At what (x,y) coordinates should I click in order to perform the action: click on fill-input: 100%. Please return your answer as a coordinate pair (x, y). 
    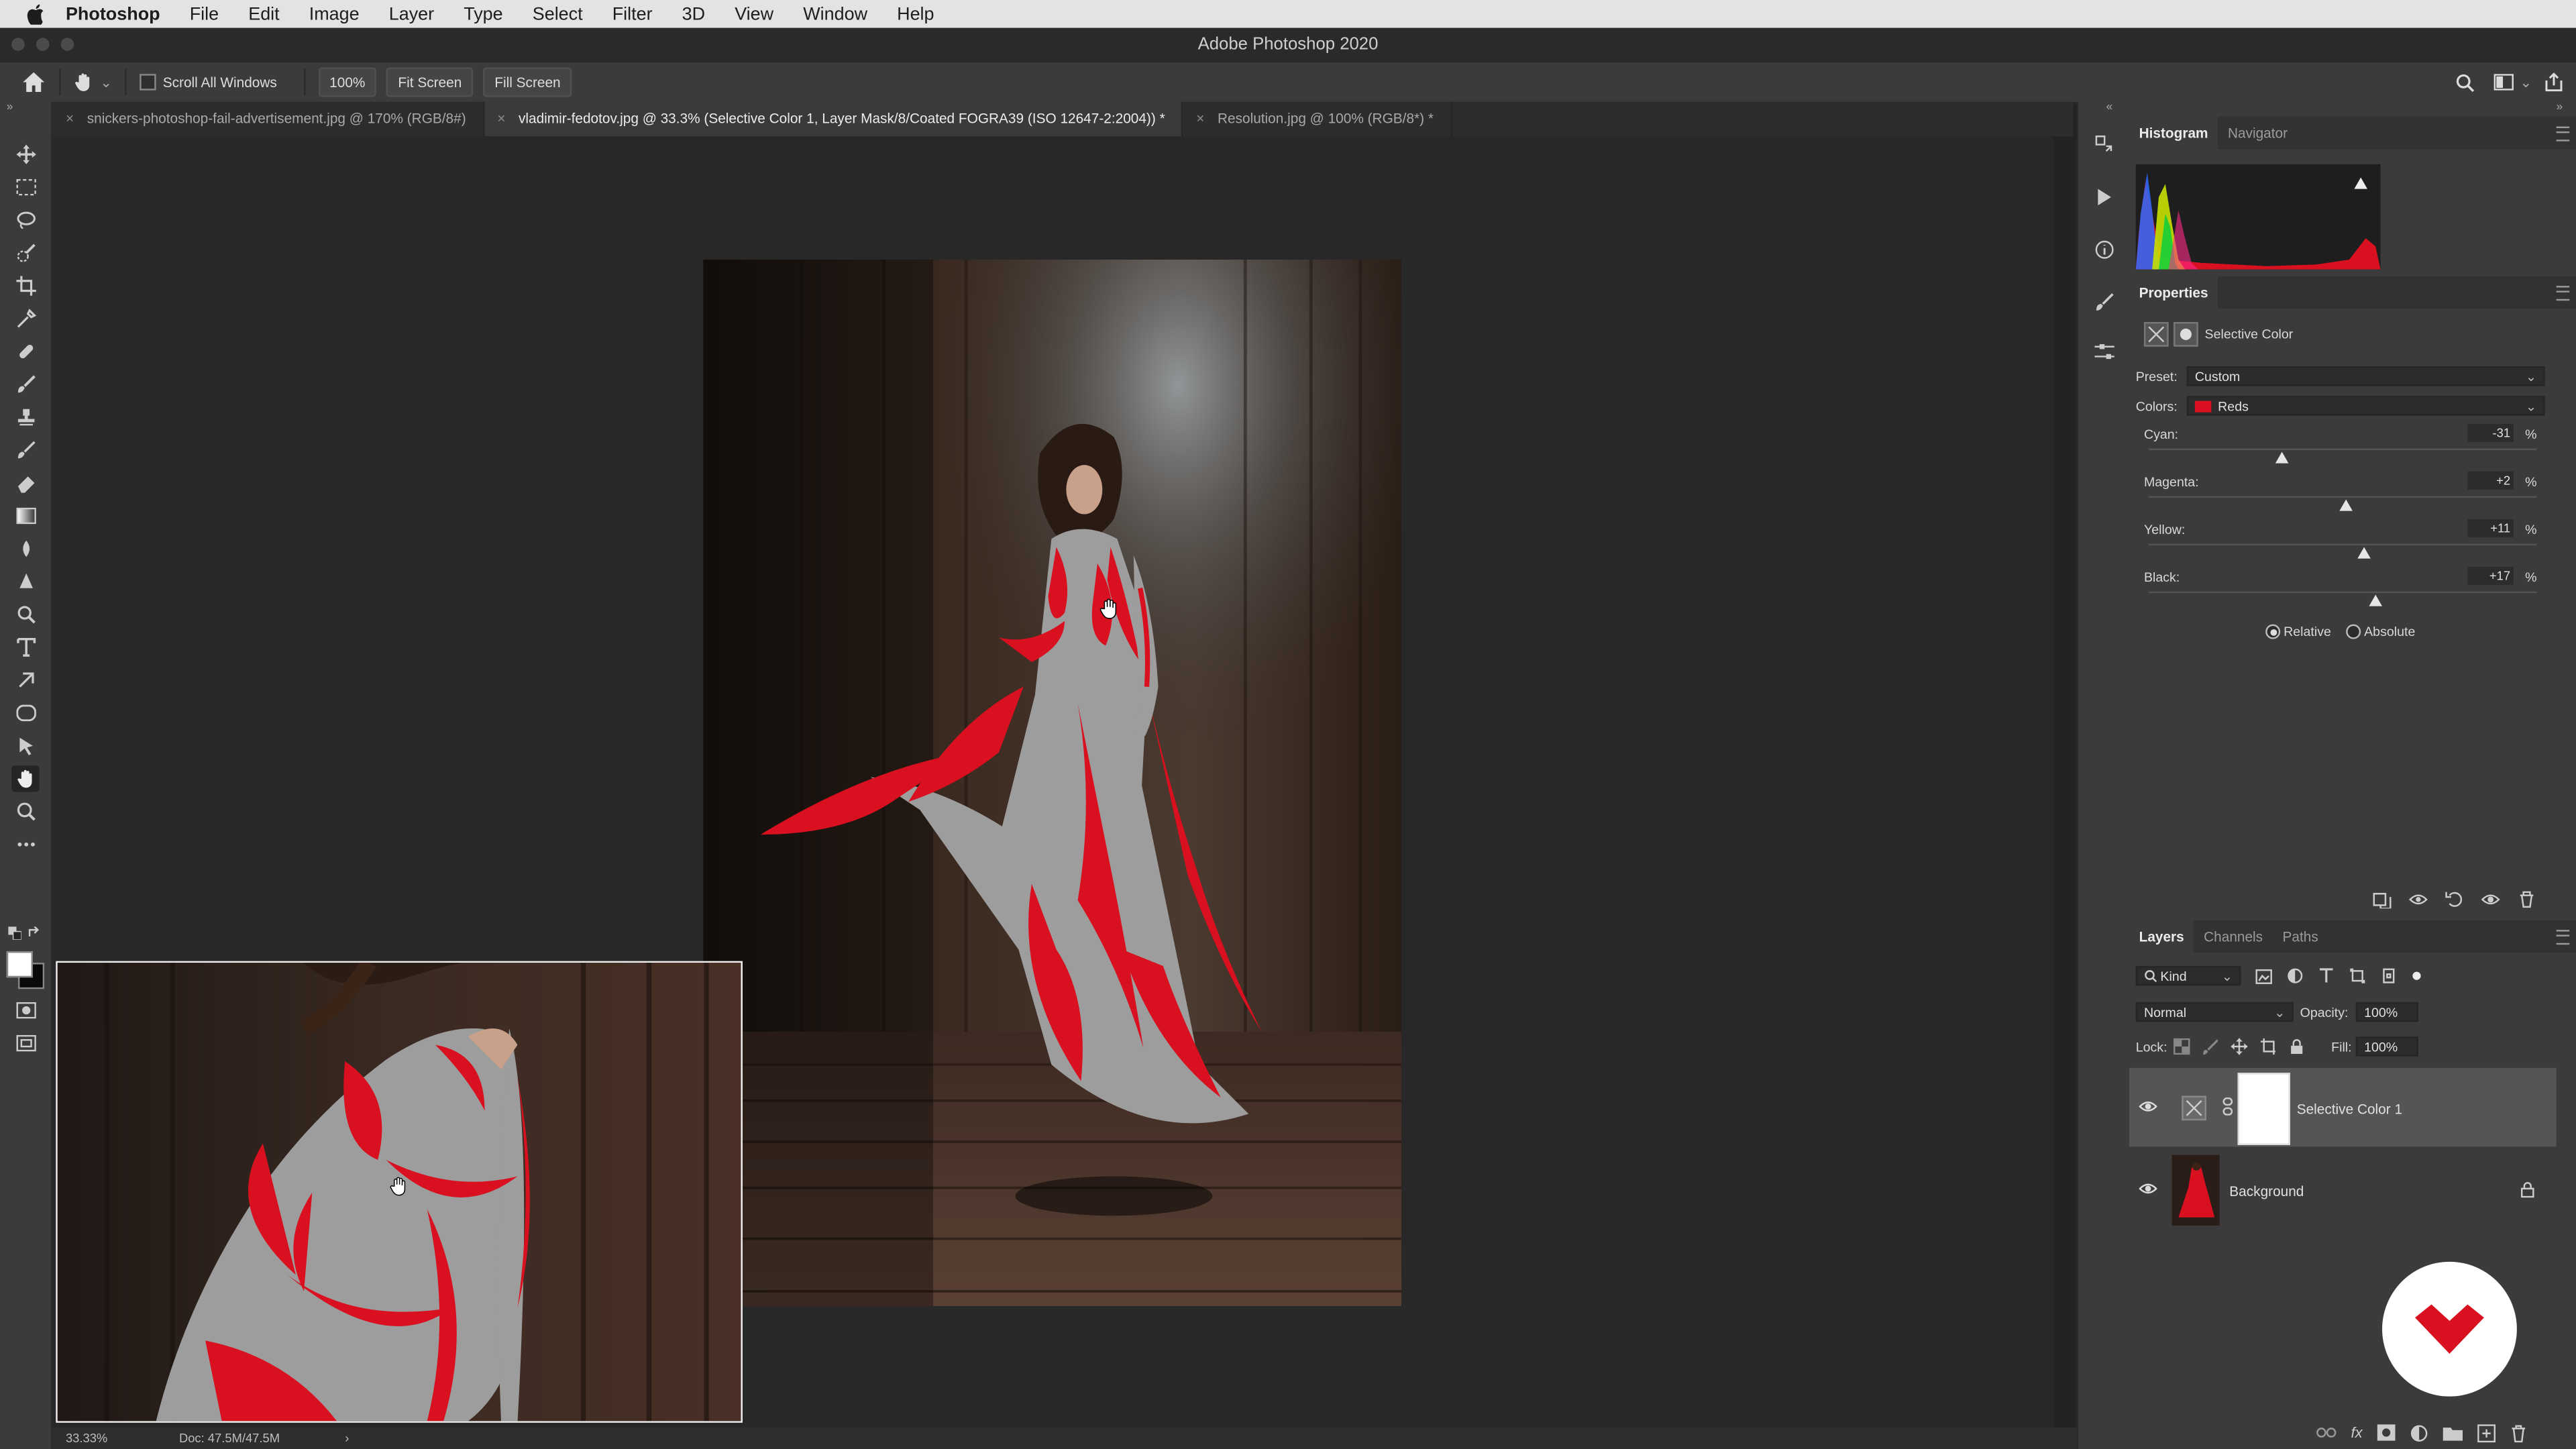
    Looking at the image, I should click on (2386, 1046).